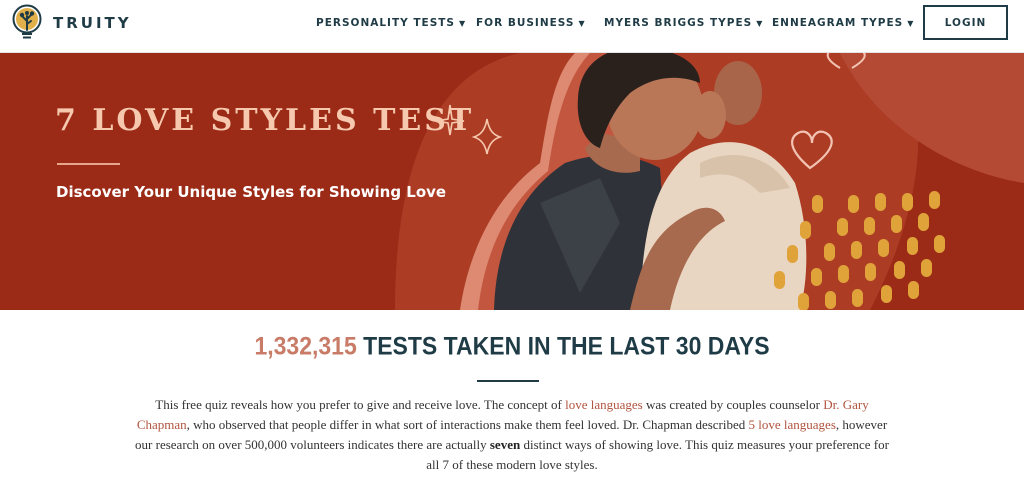 The image size is (1024, 493). Describe the element at coordinates (265, 120) in the screenshot. I see `hero-title: 7 LOVE STYLES TEST` at that location.